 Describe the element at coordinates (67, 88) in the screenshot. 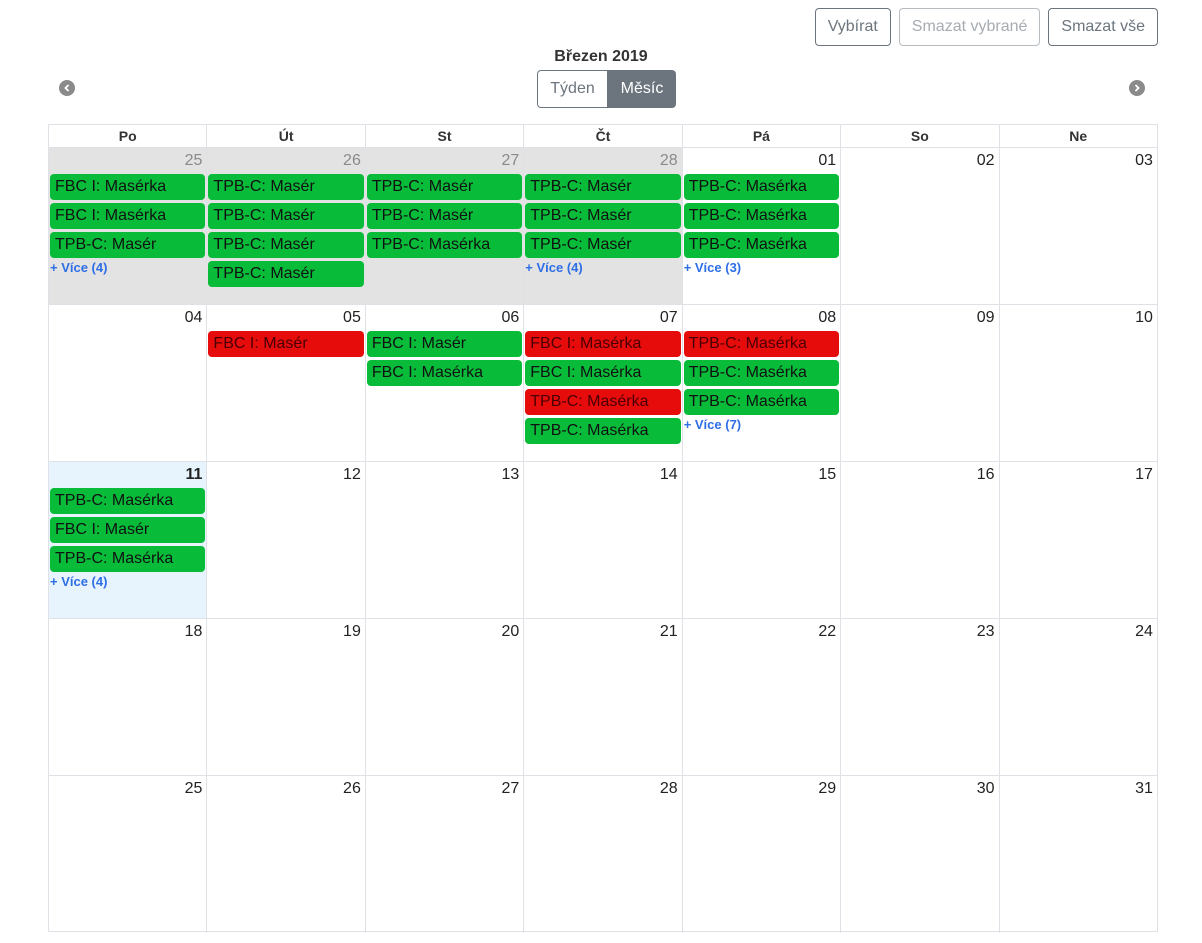

I see `prev-month-button` at that location.